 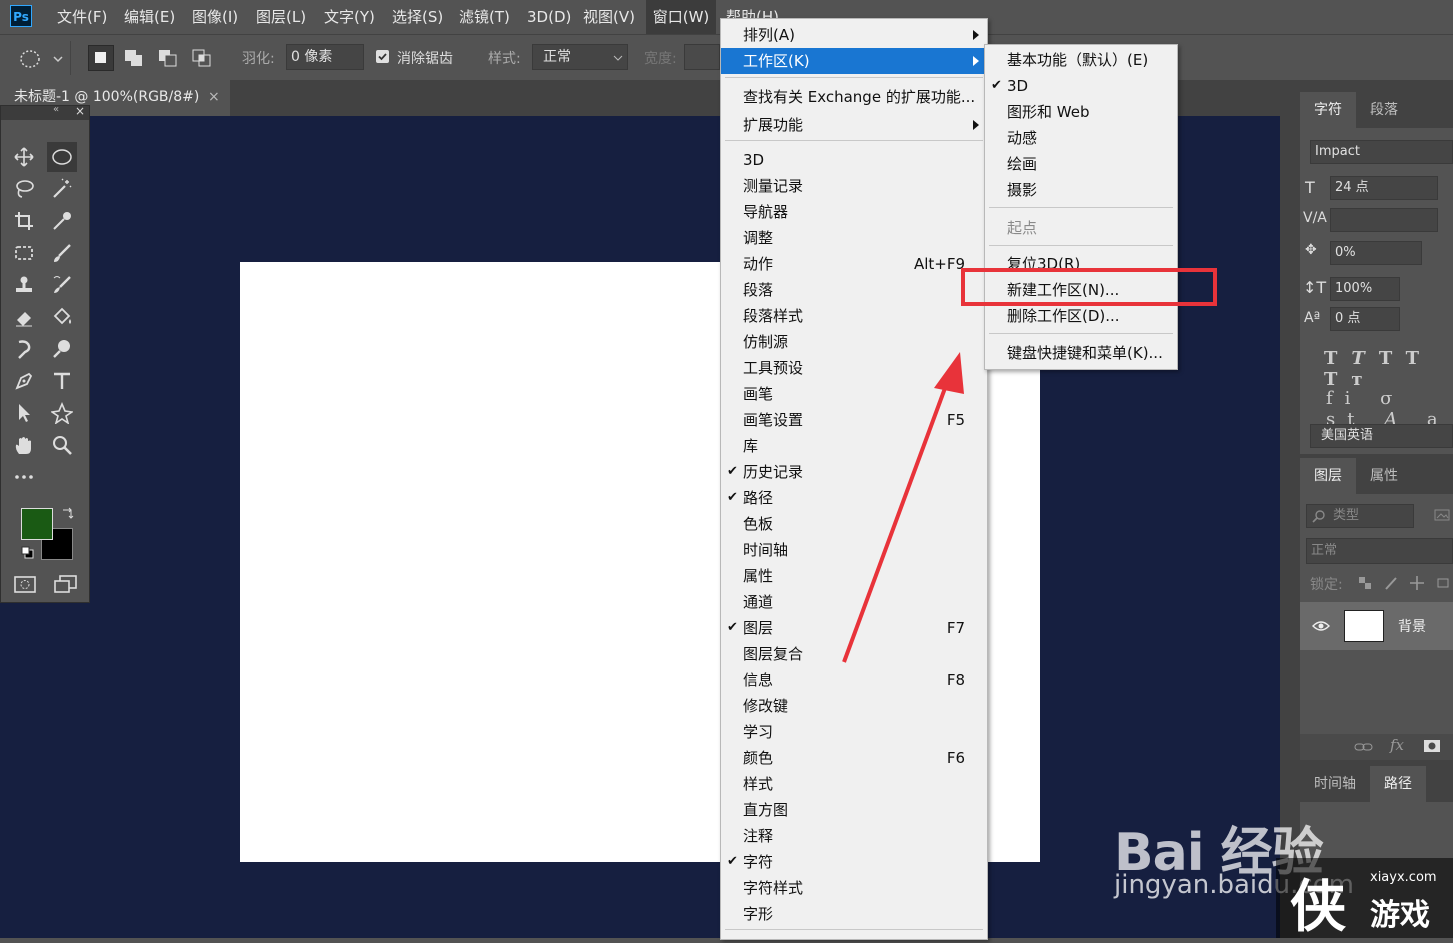 What do you see at coordinates (681, 17) in the screenshot?
I see `menu-window: 窗口(W)` at bounding box center [681, 17].